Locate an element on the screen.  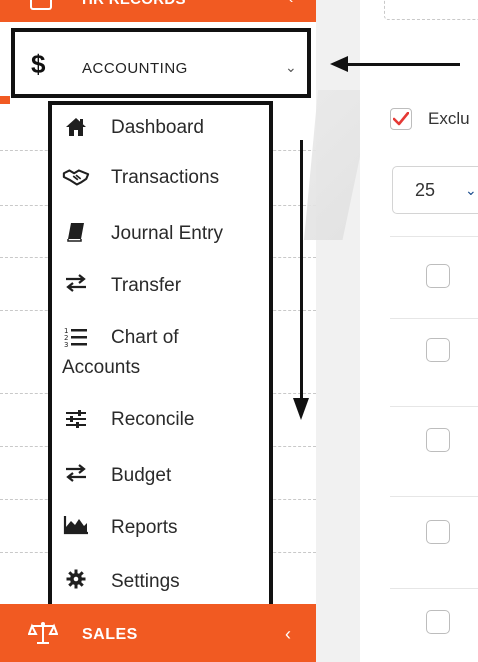
submenu-item-label-line2: Accounts is located at coordinates (101, 367).